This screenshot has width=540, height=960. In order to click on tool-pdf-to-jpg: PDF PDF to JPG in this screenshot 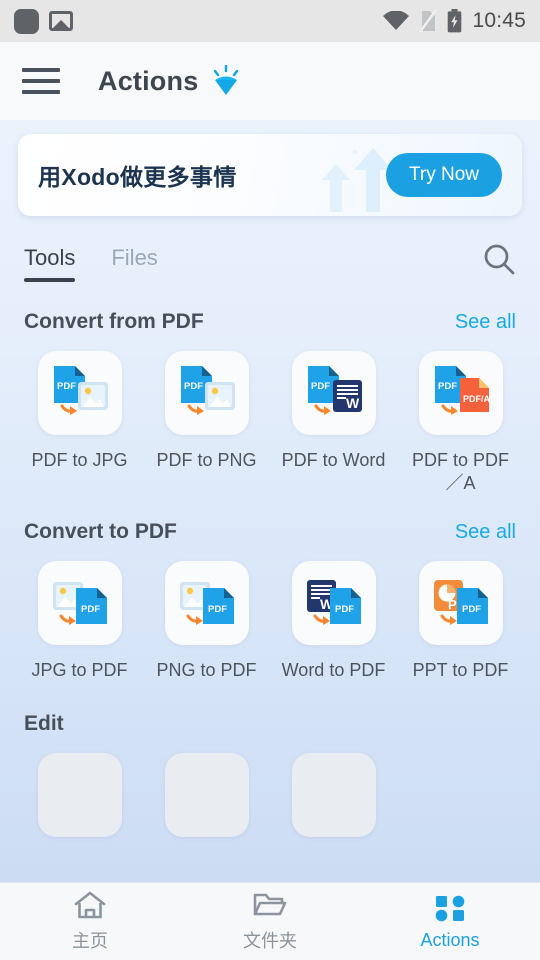, I will do `click(79, 422)`.